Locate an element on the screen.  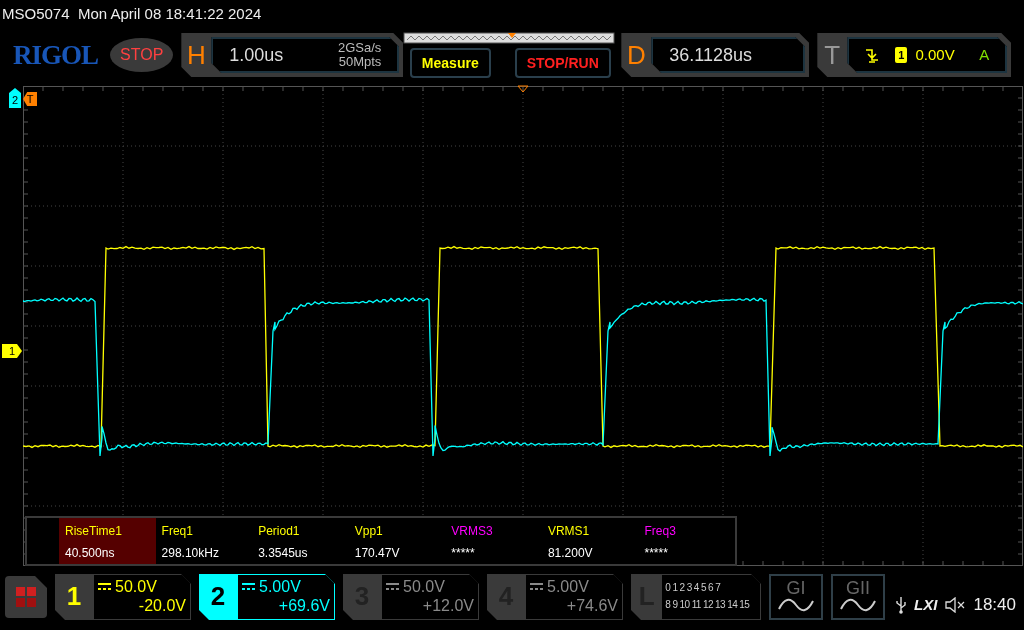
measurement-label: Freq3 is located at coordinates (687, 531).